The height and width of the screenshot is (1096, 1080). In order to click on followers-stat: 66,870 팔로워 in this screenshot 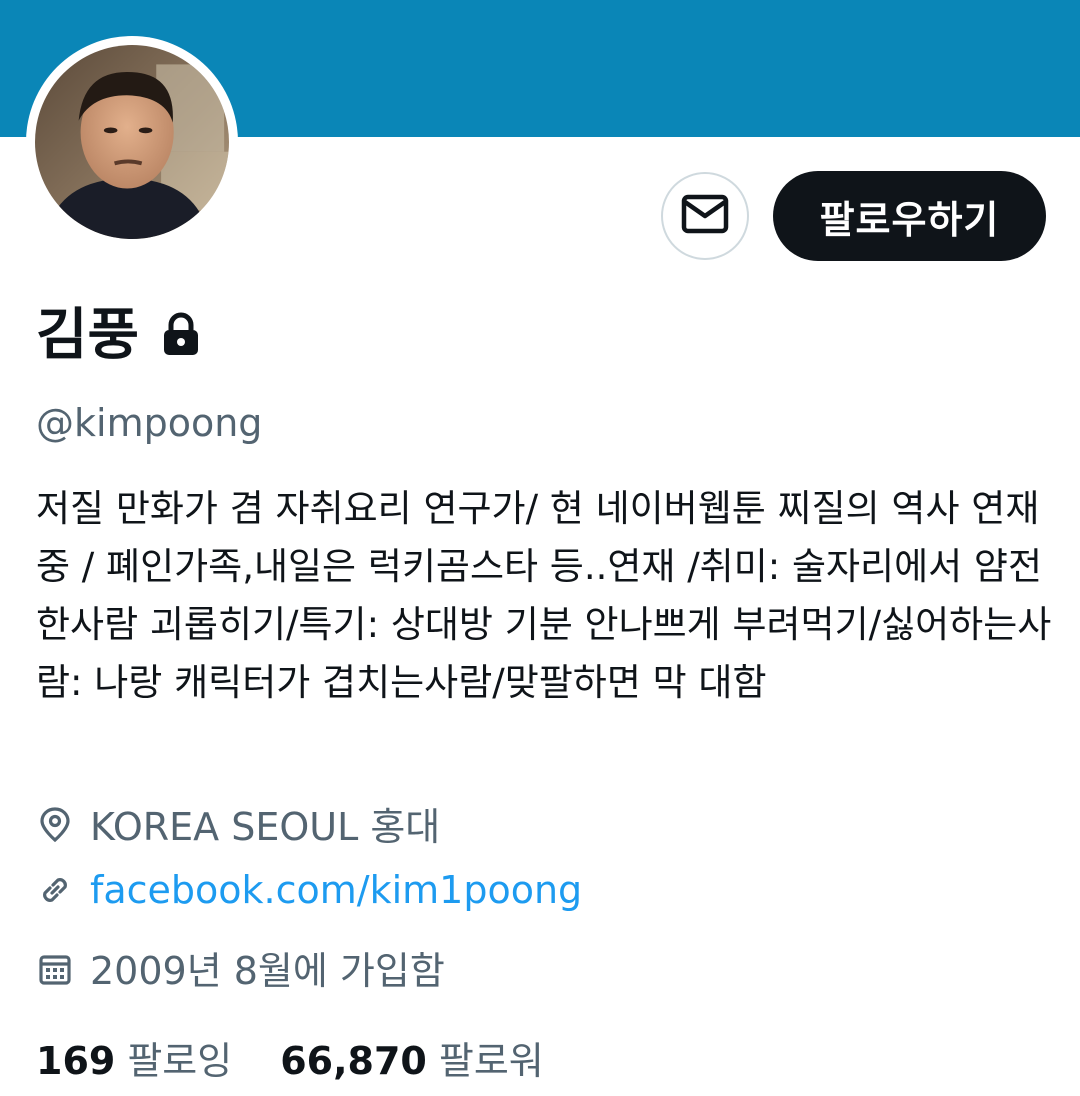, I will do `click(412, 1057)`.